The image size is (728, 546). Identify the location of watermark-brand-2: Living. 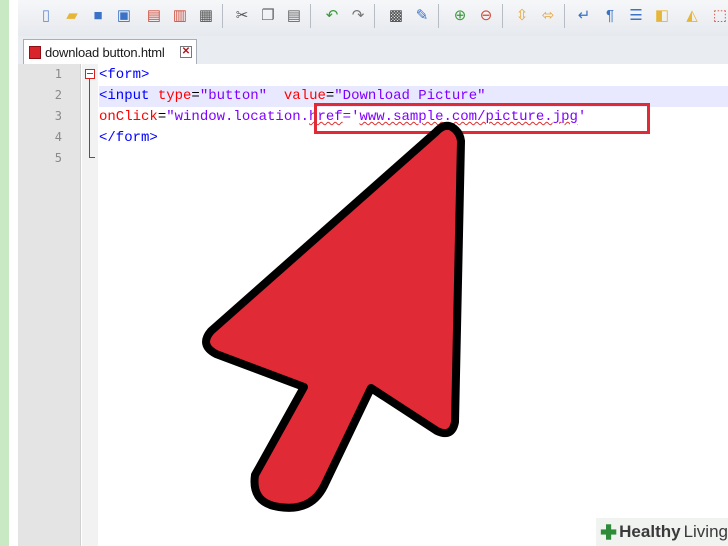
(705, 531).